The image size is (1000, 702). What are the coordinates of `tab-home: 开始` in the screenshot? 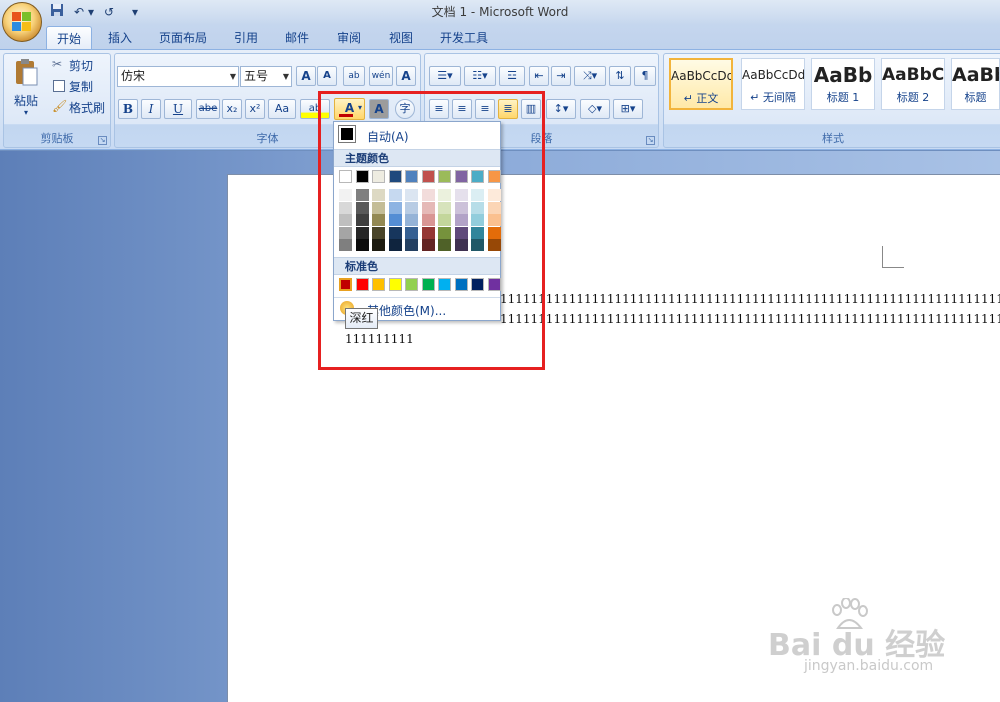 It's located at (69, 38).